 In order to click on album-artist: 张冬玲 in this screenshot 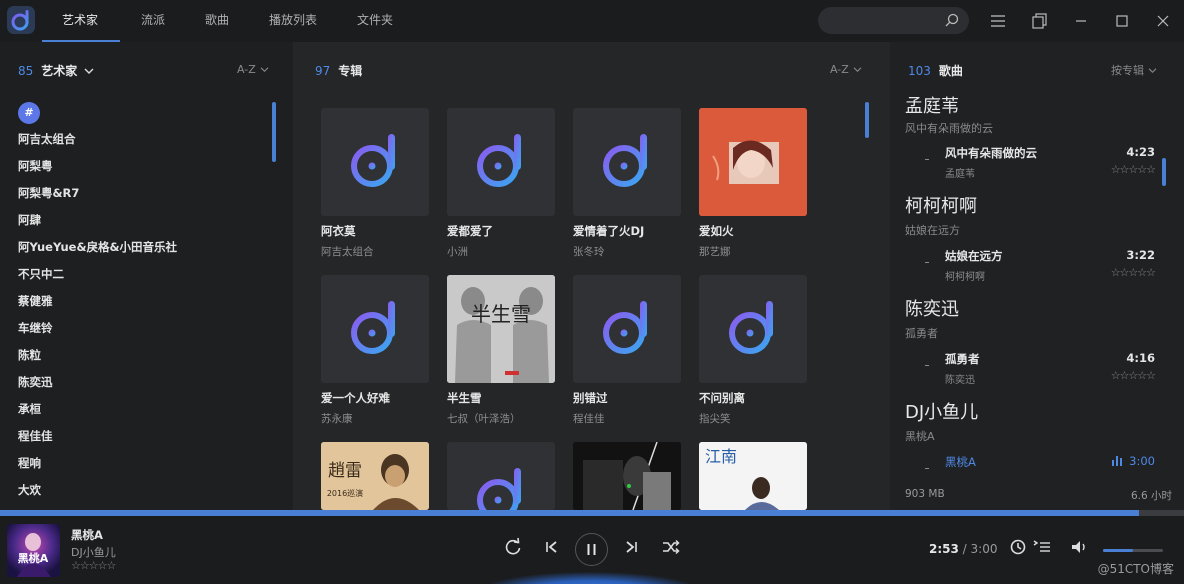, I will do `click(627, 251)`.